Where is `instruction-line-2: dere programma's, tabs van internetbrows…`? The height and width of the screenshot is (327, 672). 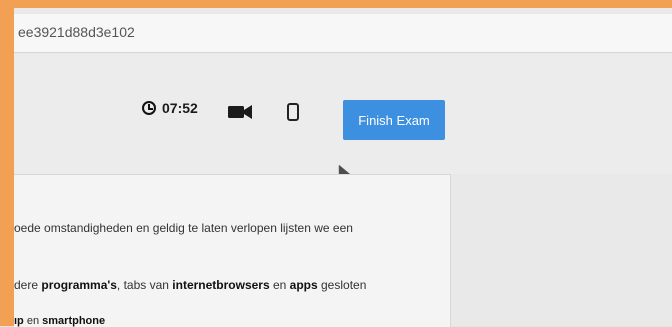 instruction-line-2: dere programma's, tabs van internetbrows… is located at coordinates (190, 285).